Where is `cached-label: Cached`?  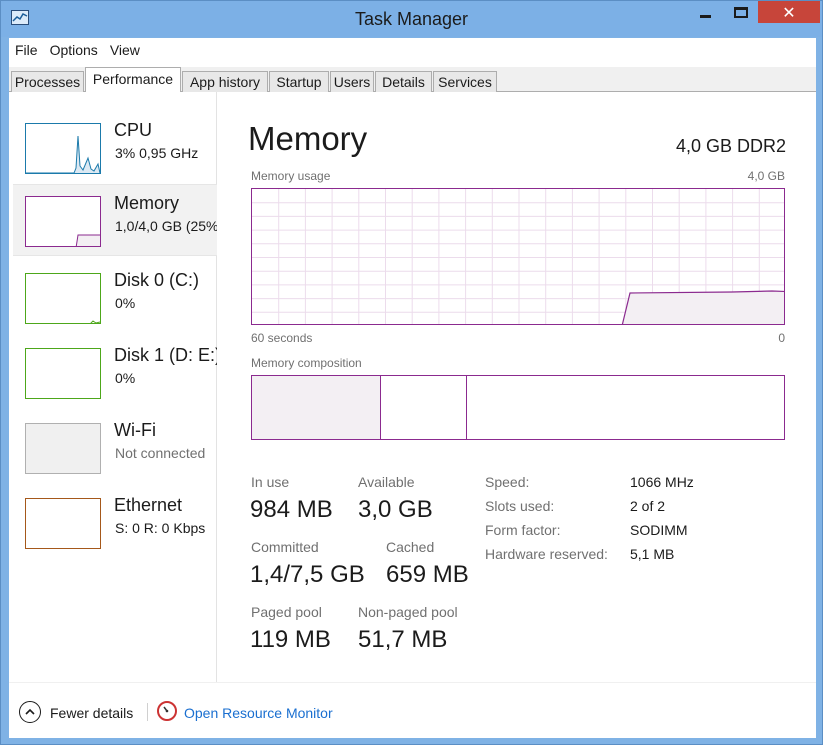
cached-label: Cached is located at coordinates (410, 547).